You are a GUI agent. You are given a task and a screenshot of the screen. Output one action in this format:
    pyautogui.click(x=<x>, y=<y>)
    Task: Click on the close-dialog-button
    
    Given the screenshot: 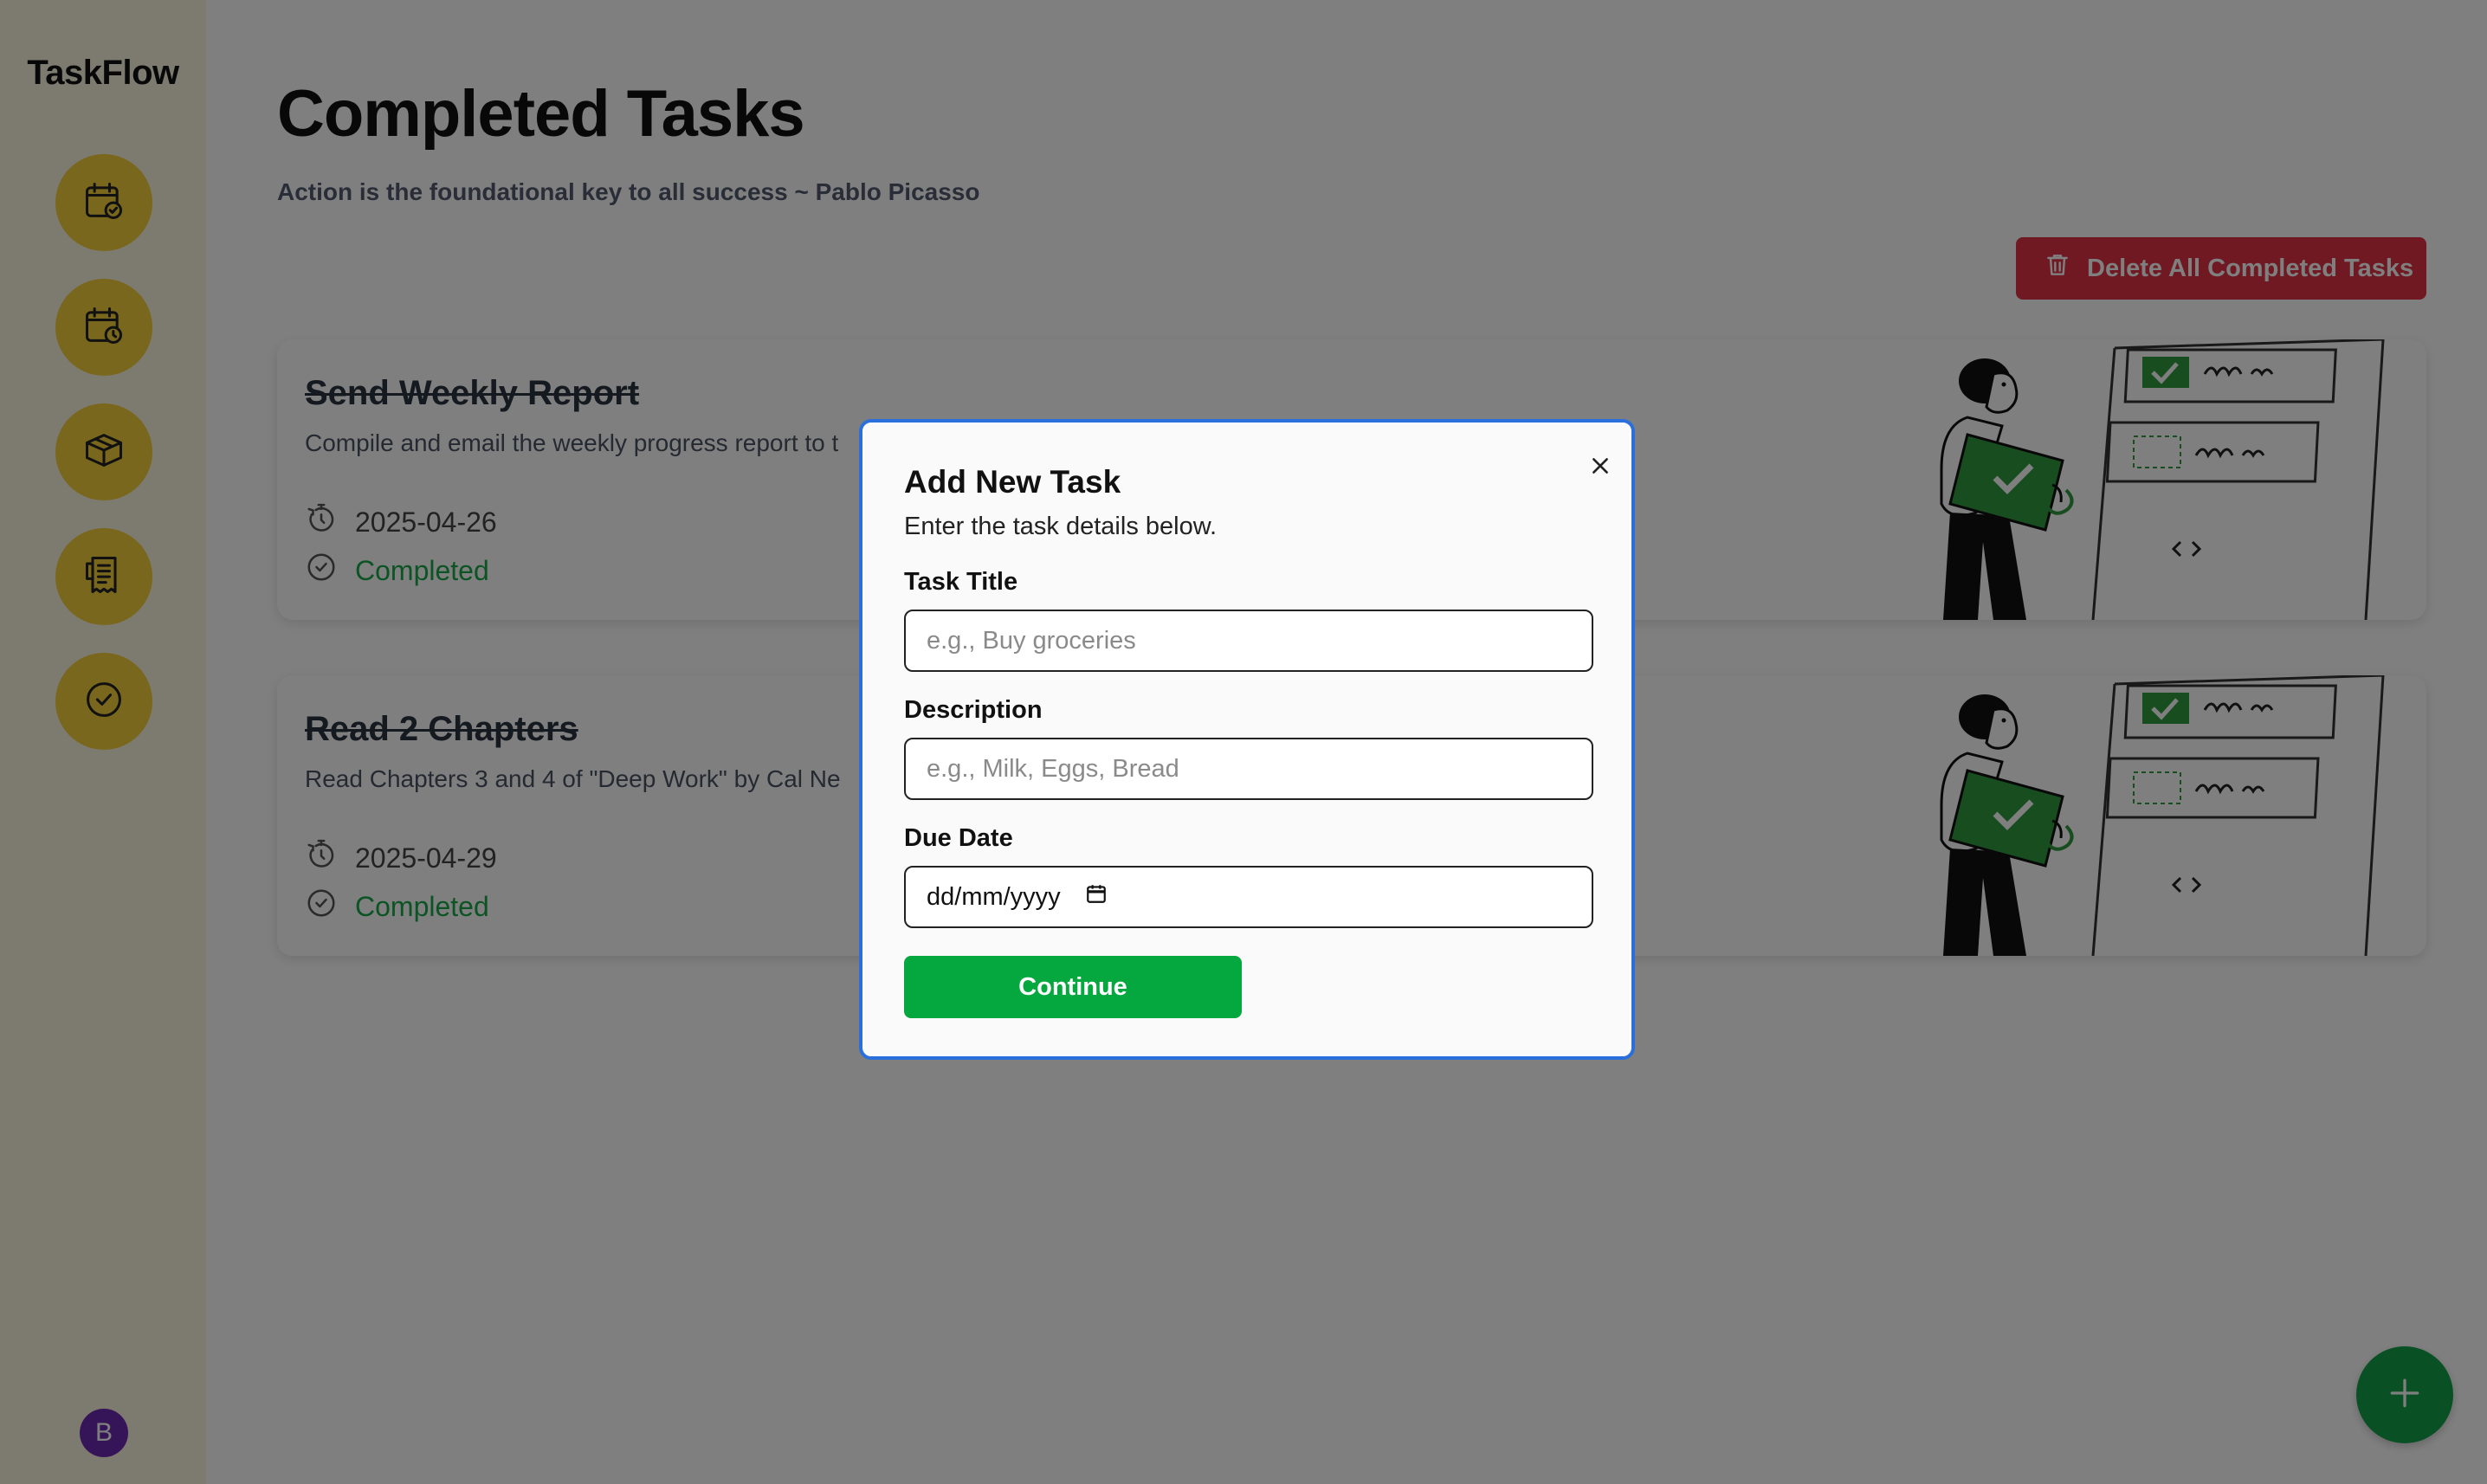 What is the action you would take?
    pyautogui.click(x=1600, y=467)
    